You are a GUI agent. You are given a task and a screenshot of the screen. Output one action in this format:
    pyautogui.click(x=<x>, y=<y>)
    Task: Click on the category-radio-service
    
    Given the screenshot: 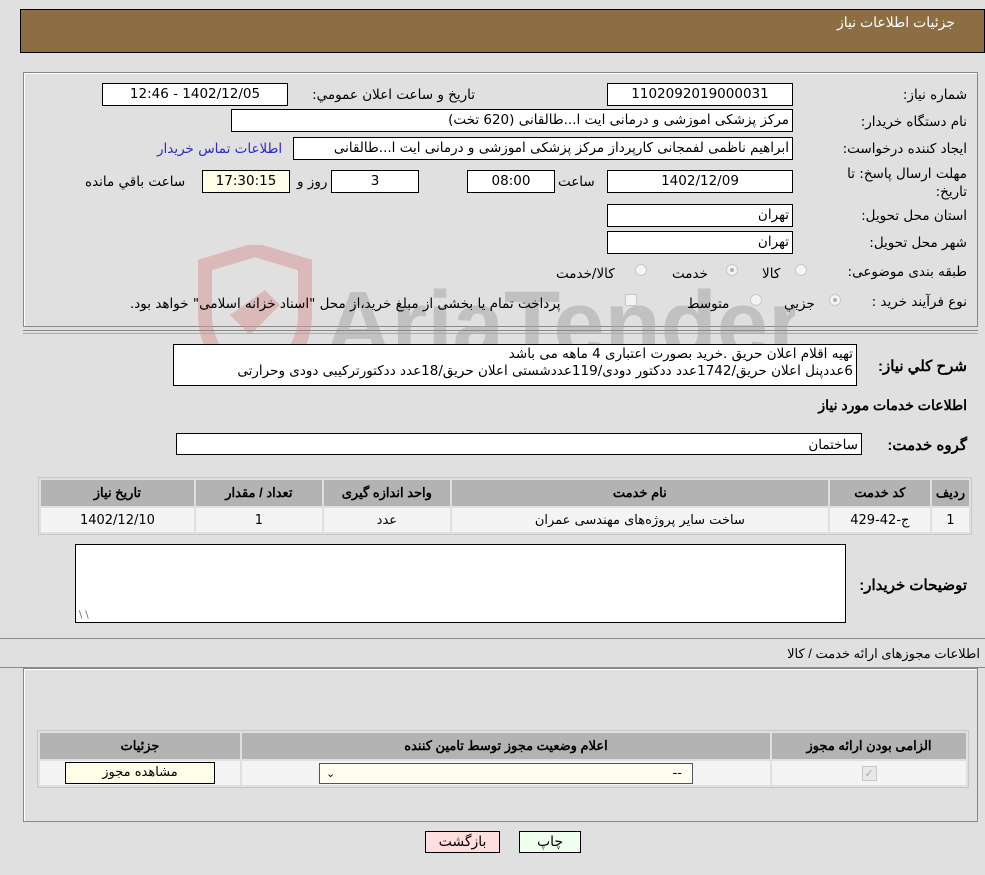 What is the action you would take?
    pyautogui.click(x=732, y=270)
    